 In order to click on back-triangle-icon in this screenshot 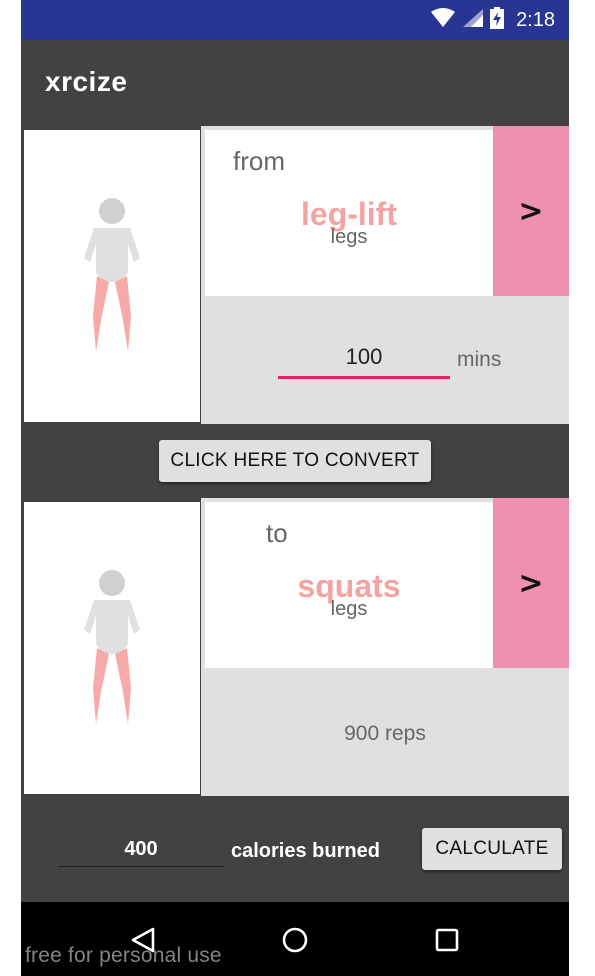, I will do `click(143, 940)`.